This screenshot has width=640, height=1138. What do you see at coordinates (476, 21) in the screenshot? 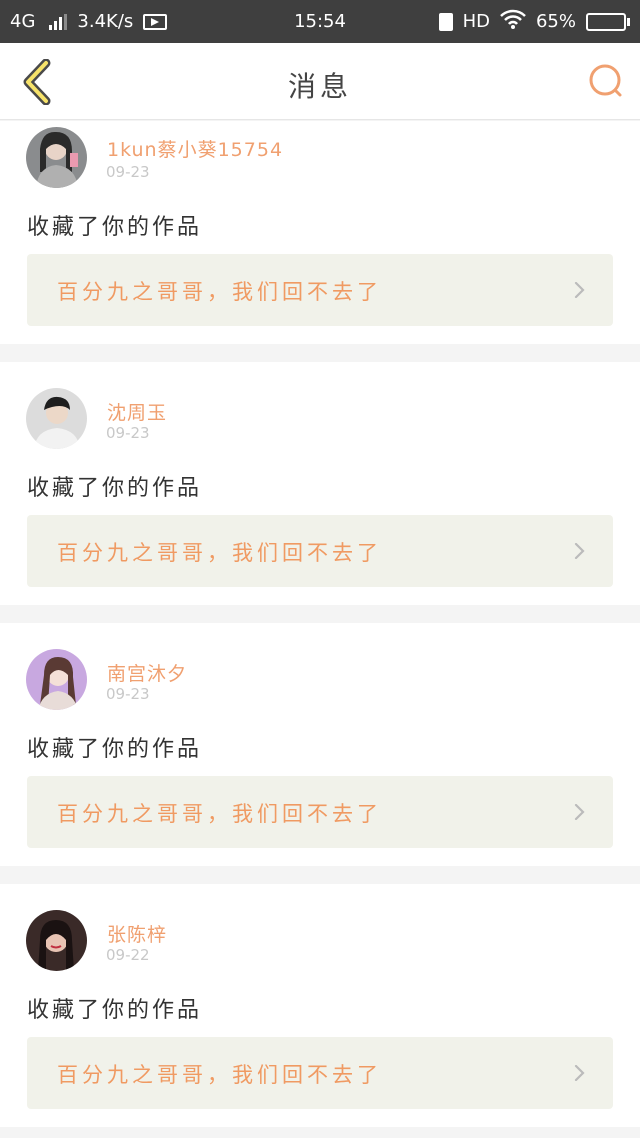
I see `hd-label: HD` at bounding box center [476, 21].